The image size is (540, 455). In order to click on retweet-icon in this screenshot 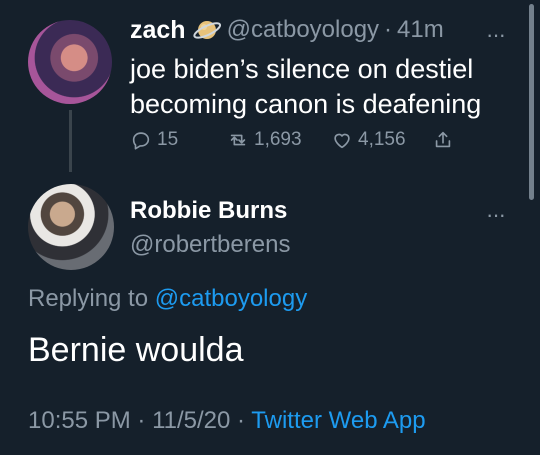, I will do `click(238, 140)`.